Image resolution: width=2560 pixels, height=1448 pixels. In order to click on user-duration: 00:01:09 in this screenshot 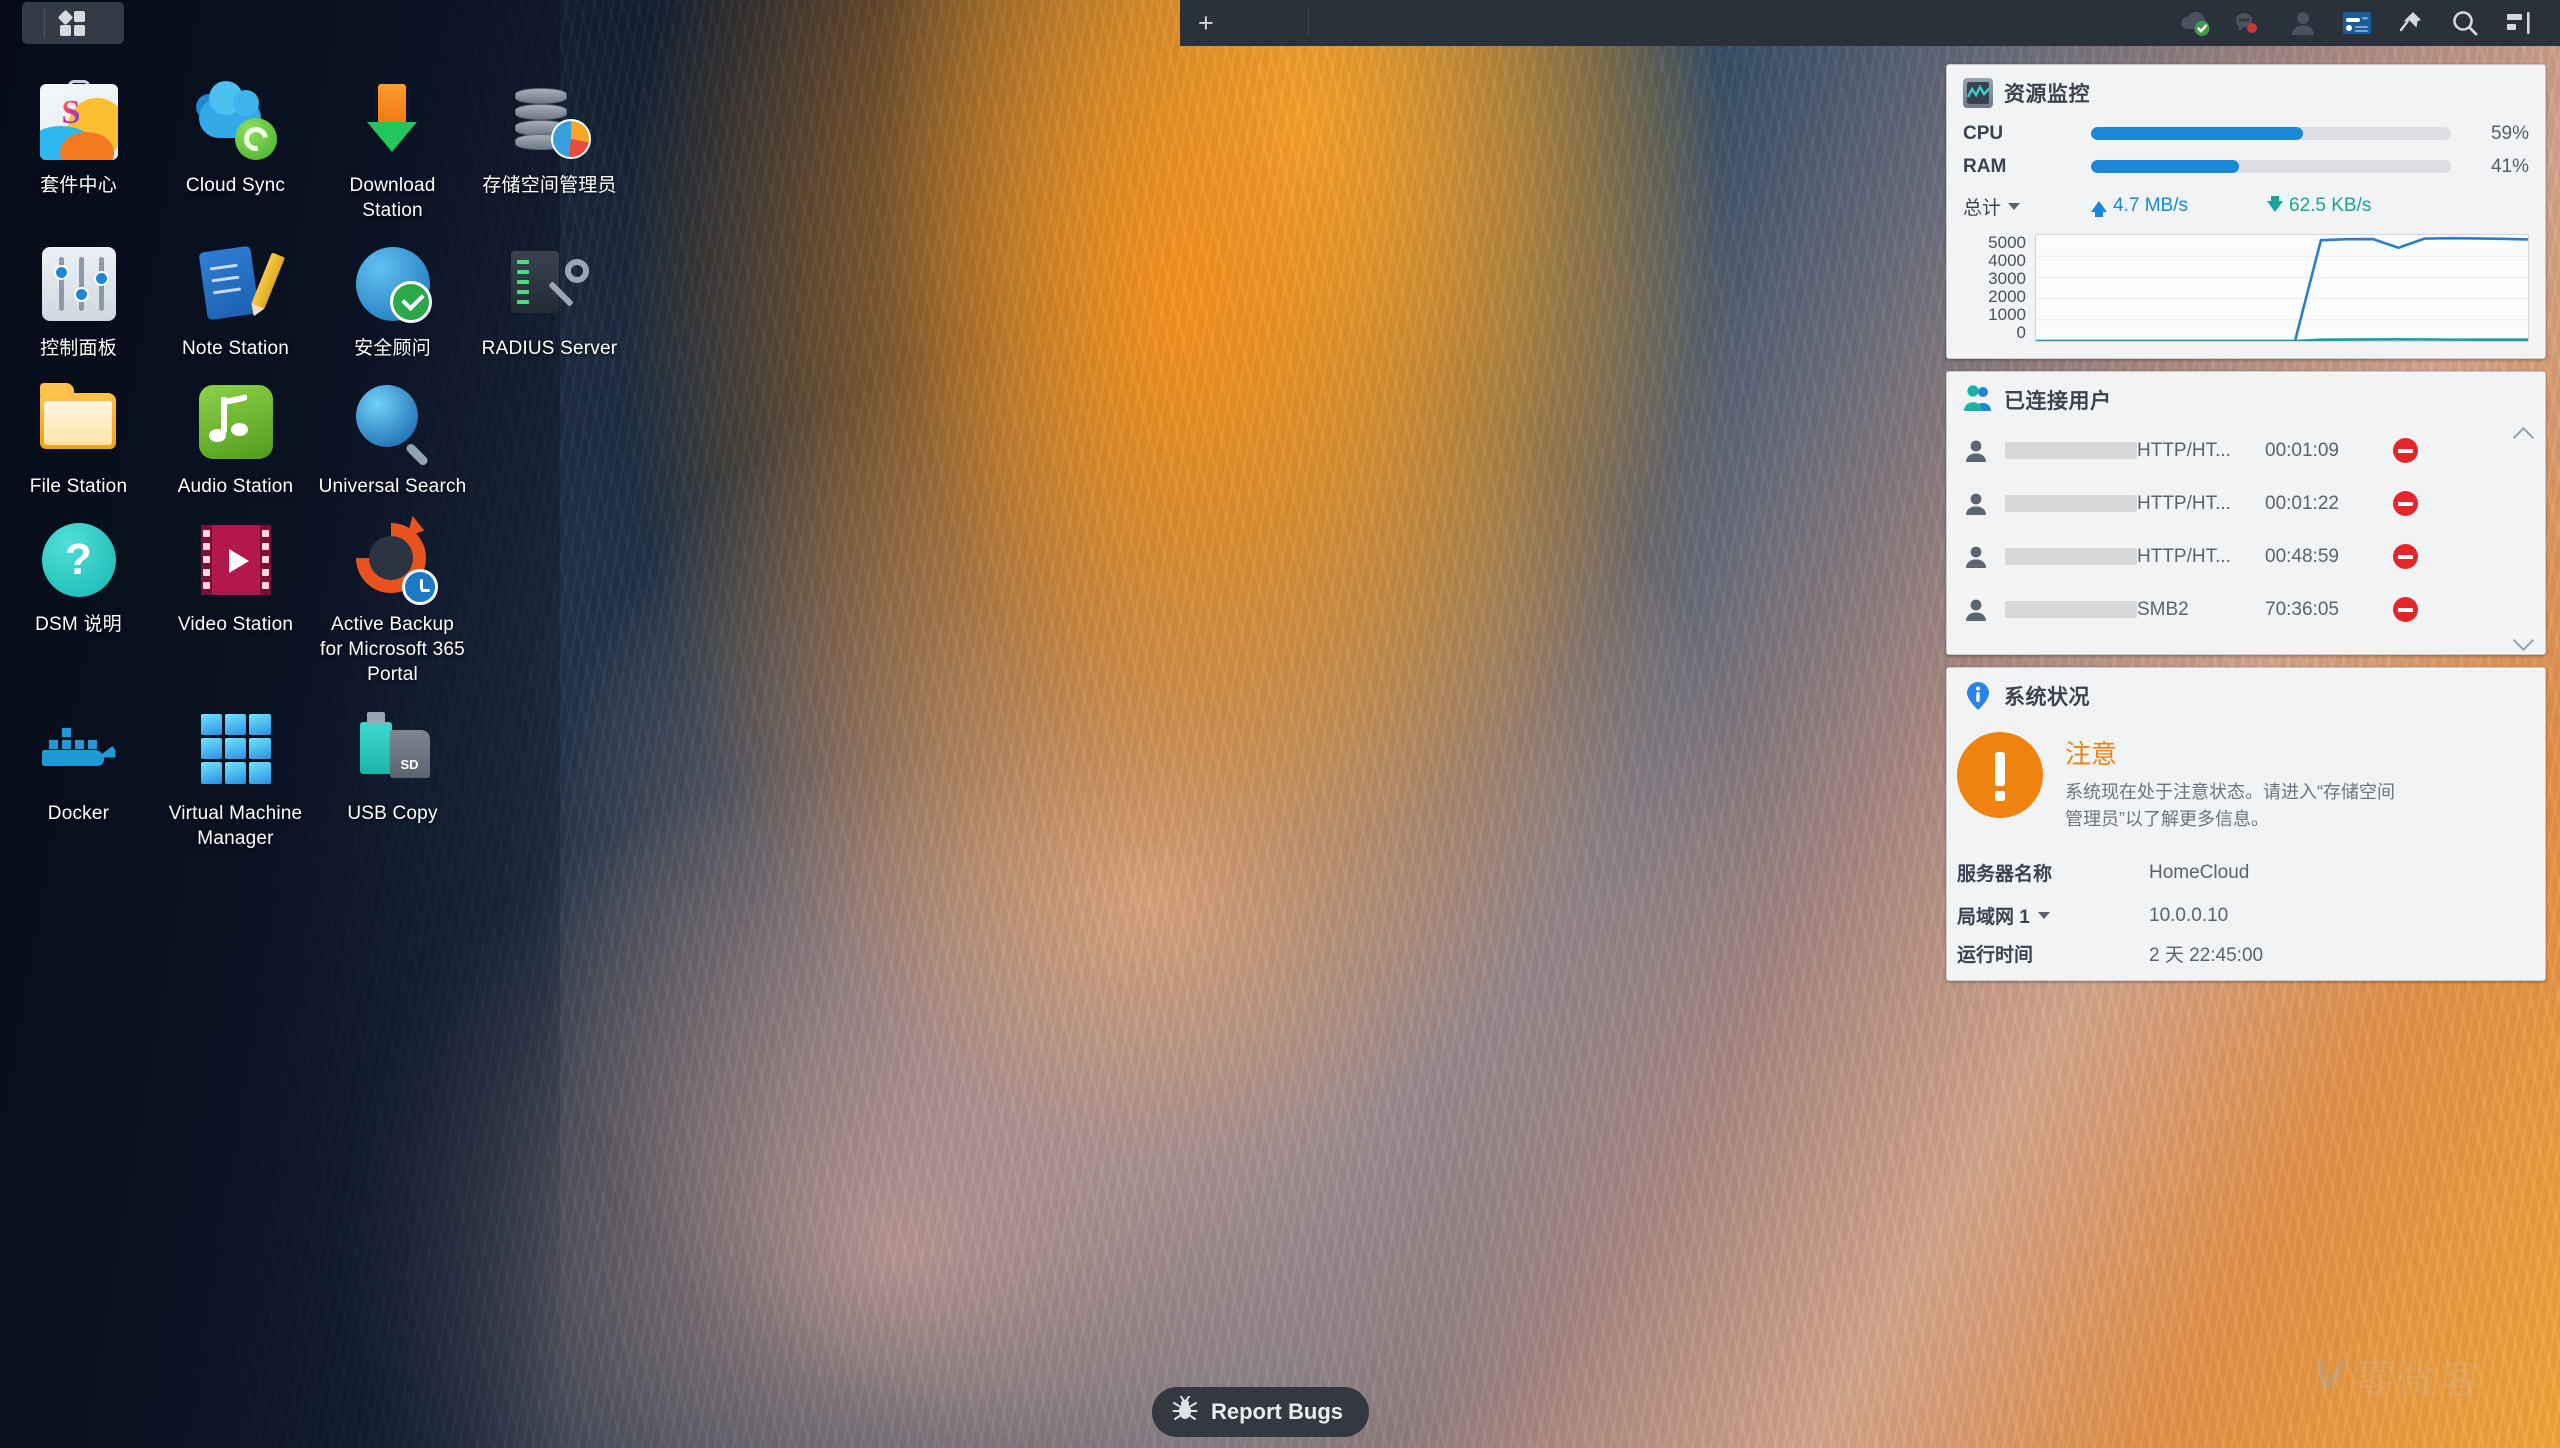, I will do `click(2302, 450)`.